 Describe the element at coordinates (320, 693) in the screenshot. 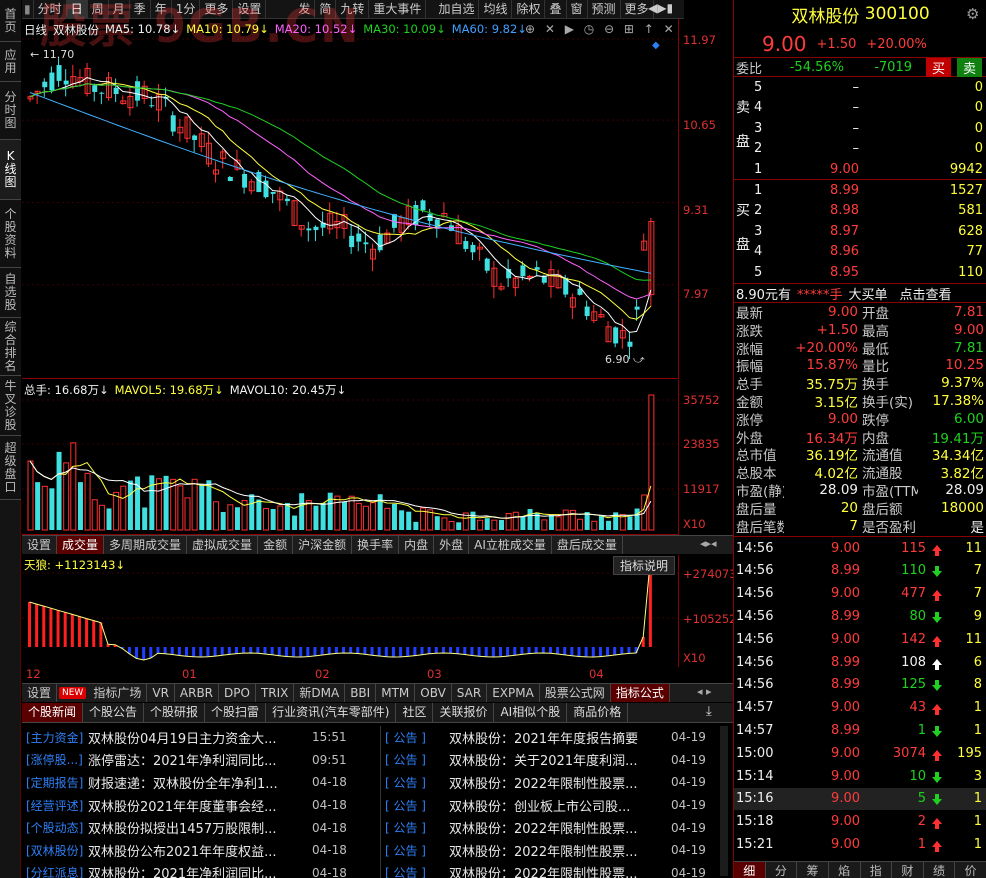

I see `bottom-tabs-item: 新DMA` at that location.